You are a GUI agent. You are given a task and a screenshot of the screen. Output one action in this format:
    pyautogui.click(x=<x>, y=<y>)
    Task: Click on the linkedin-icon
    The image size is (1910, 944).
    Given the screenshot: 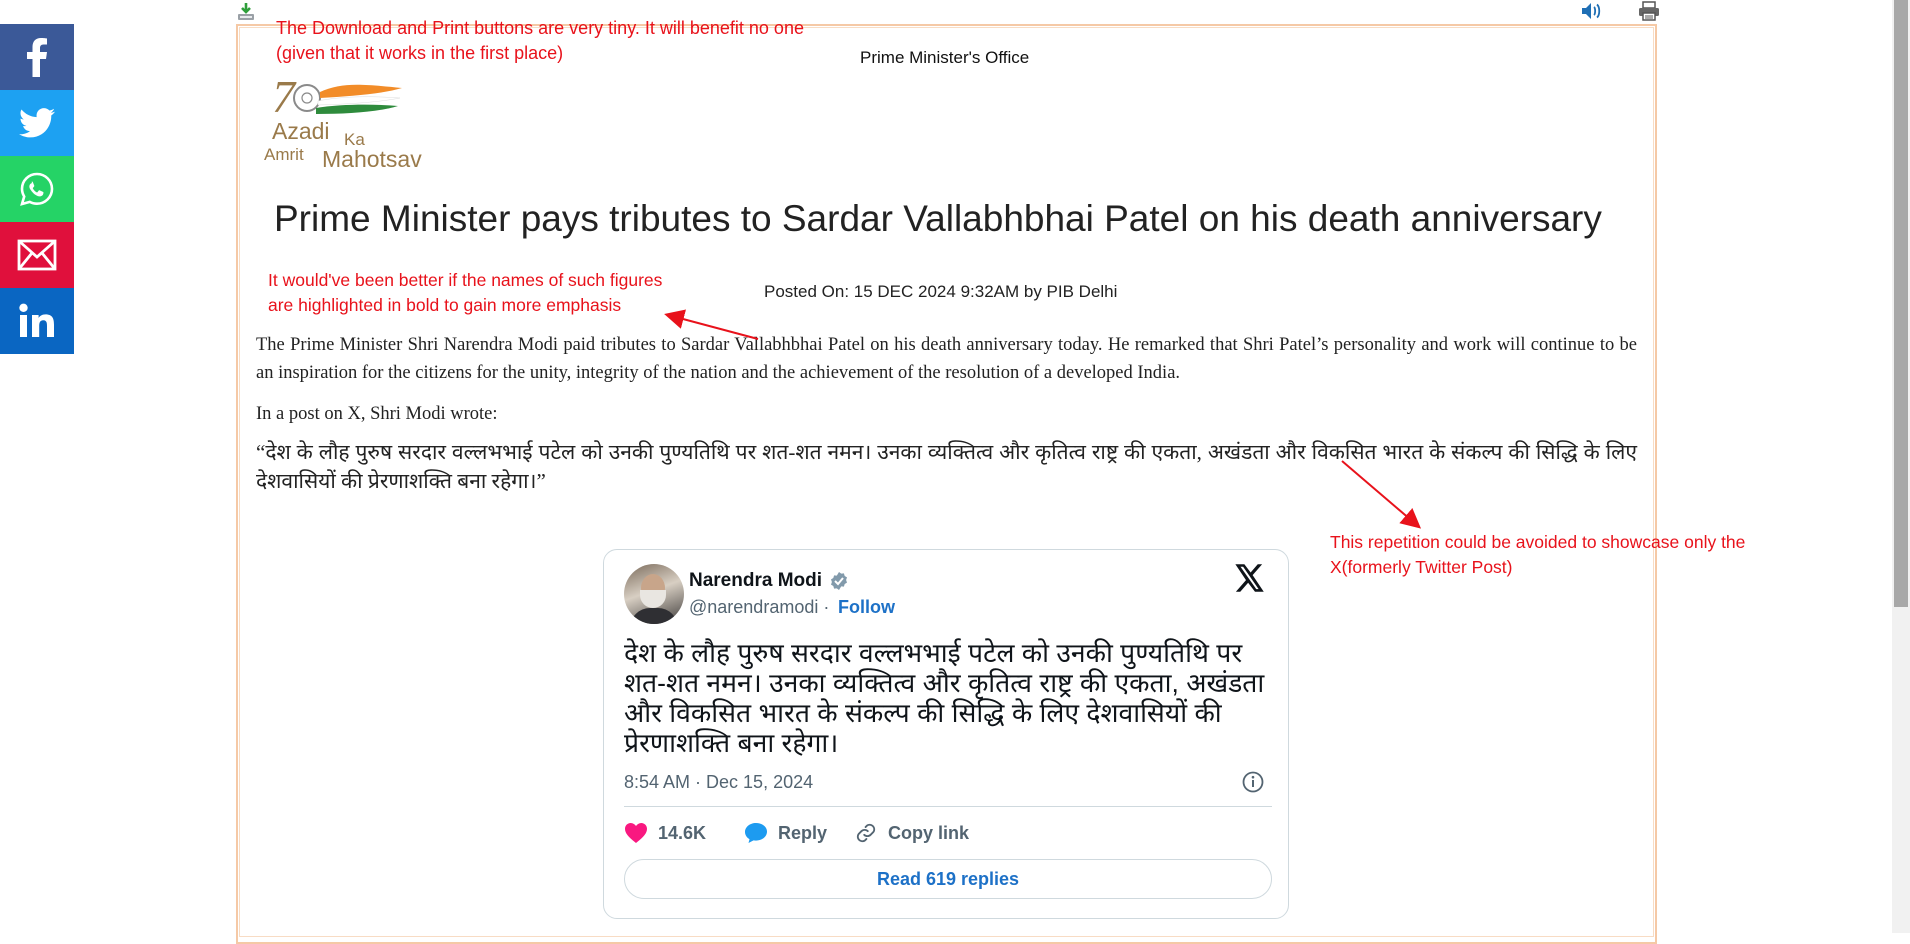 What is the action you would take?
    pyautogui.click(x=36, y=320)
    